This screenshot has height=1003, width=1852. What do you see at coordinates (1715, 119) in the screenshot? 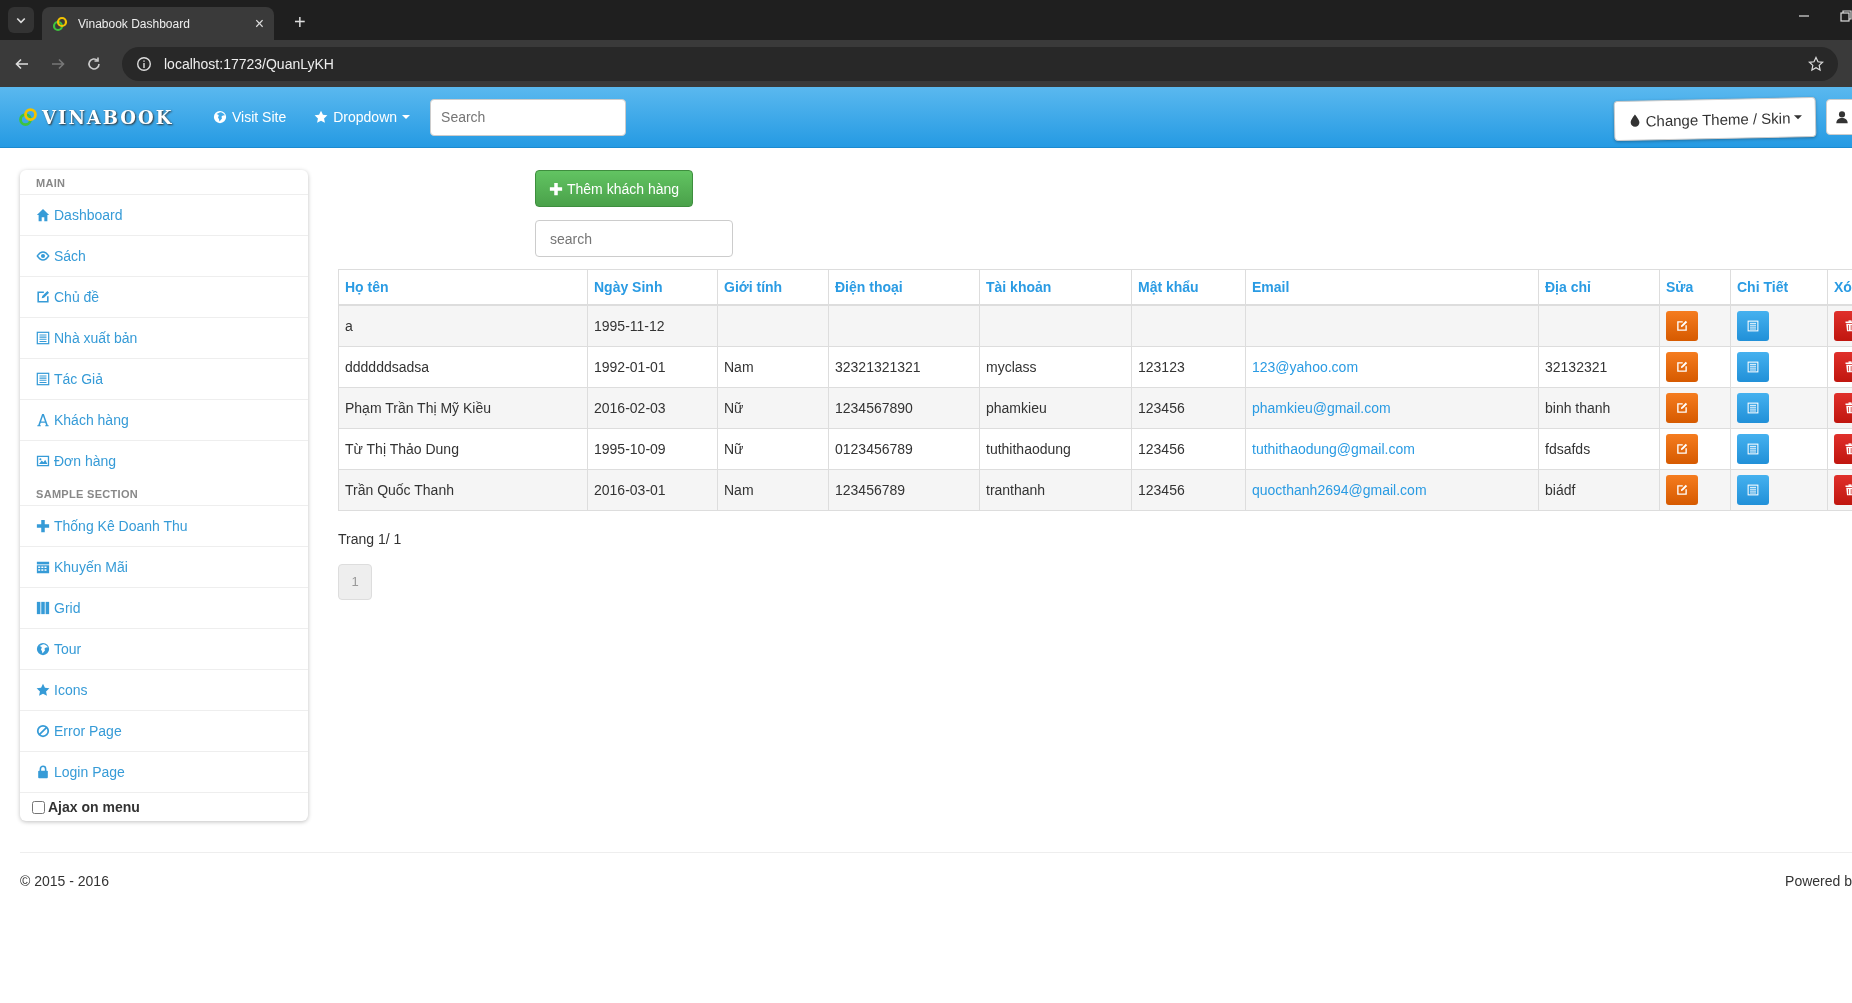
I see `theme-button: Change Theme / Skin` at bounding box center [1715, 119].